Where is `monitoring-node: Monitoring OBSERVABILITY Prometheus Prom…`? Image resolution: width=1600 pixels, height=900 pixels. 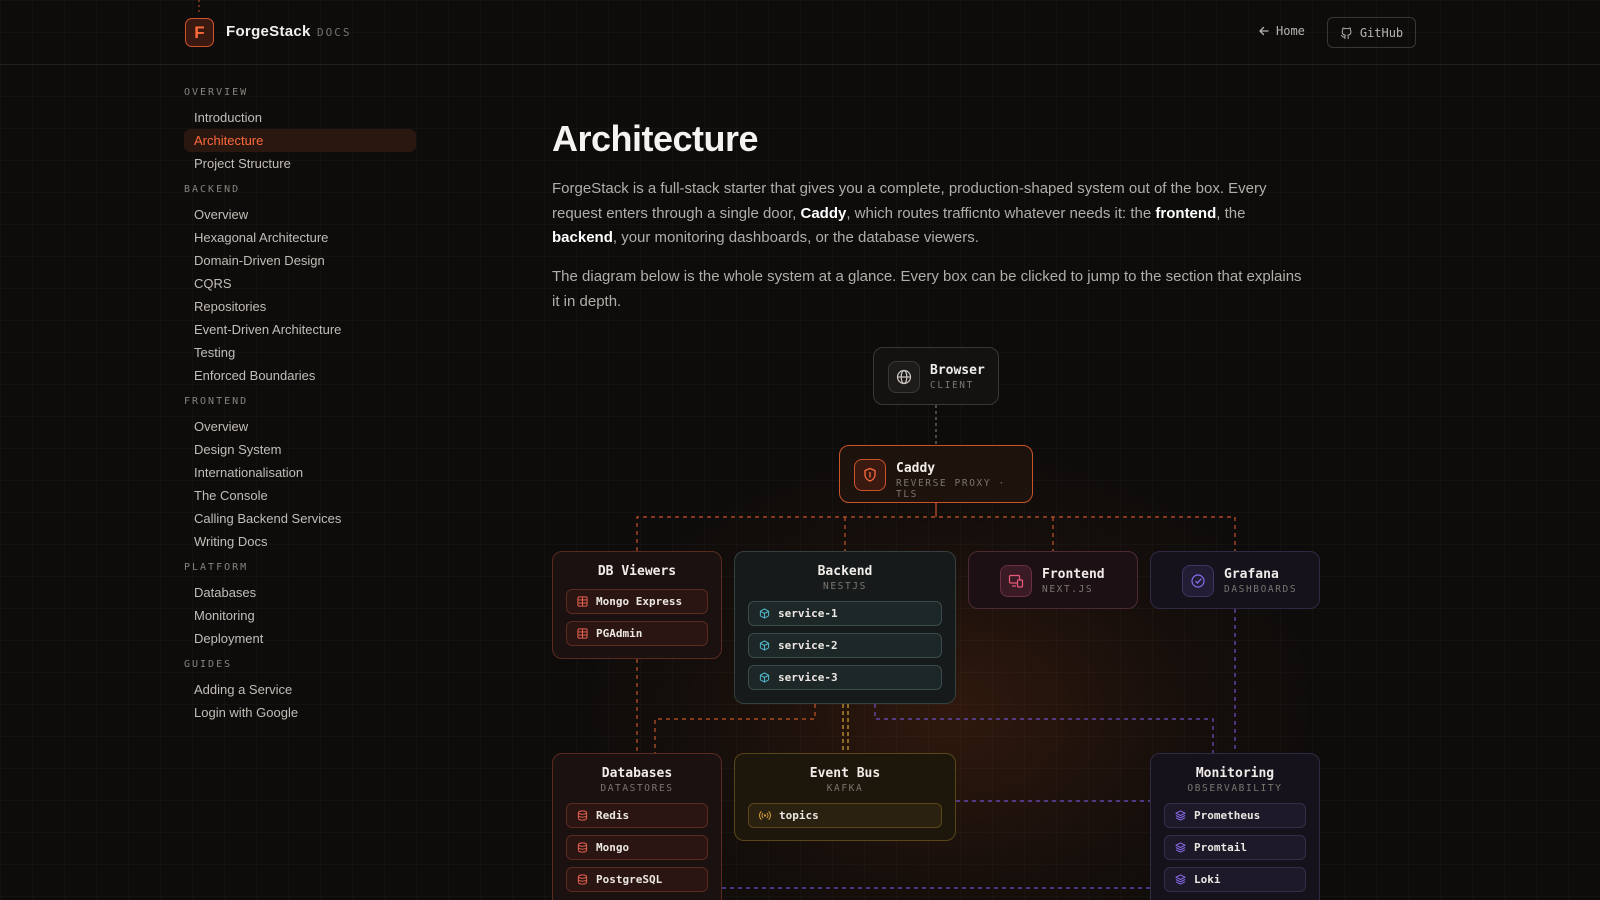
monitoring-node: Monitoring OBSERVABILITY Prometheus Prom… is located at coordinates (1235, 826).